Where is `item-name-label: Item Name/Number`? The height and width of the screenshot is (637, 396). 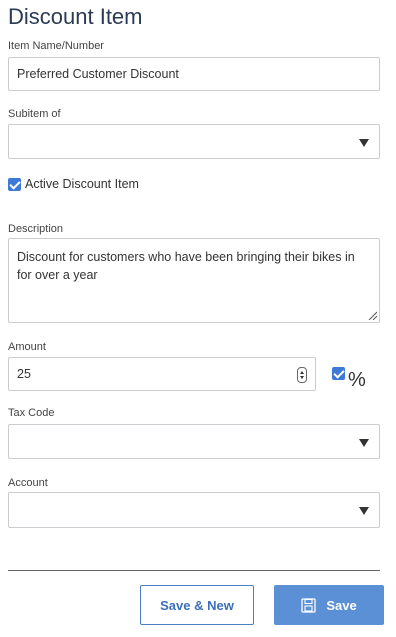
item-name-label: Item Name/Number is located at coordinates (56, 46).